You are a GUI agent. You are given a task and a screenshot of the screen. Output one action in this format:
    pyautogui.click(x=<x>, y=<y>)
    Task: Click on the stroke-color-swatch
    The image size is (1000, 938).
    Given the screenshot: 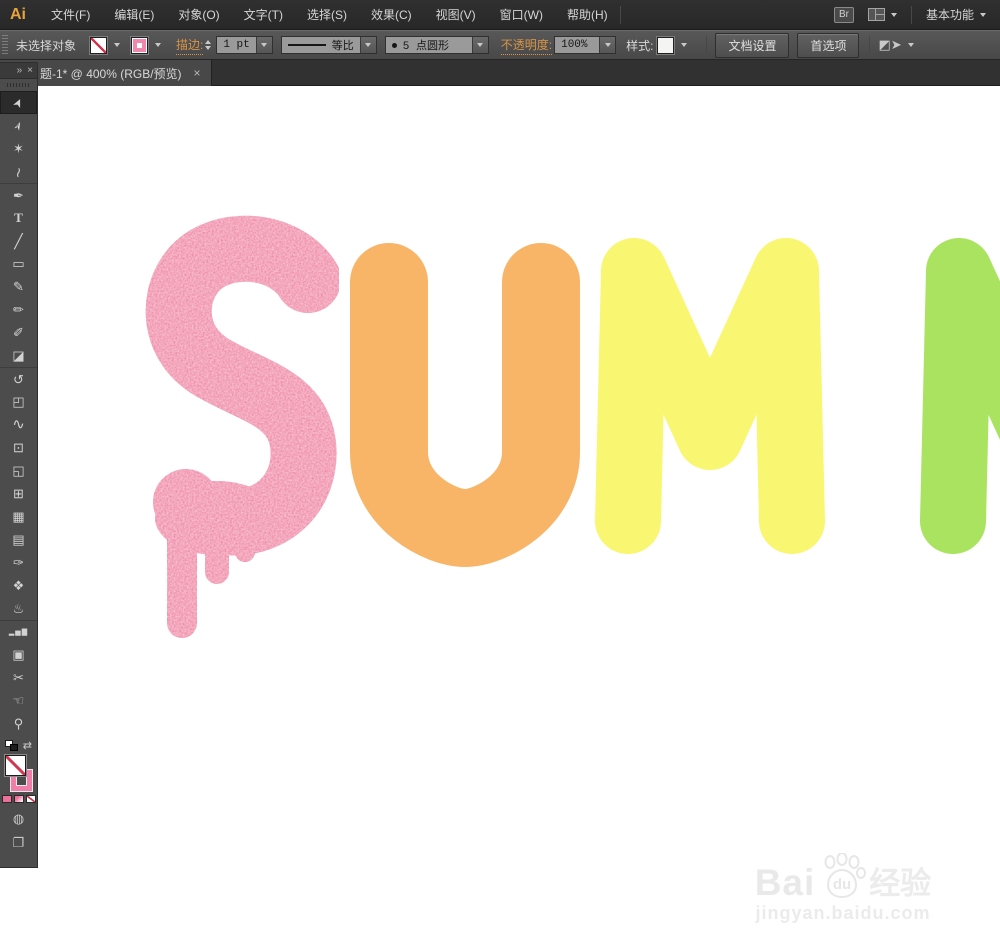 What is the action you would take?
    pyautogui.click(x=140, y=45)
    